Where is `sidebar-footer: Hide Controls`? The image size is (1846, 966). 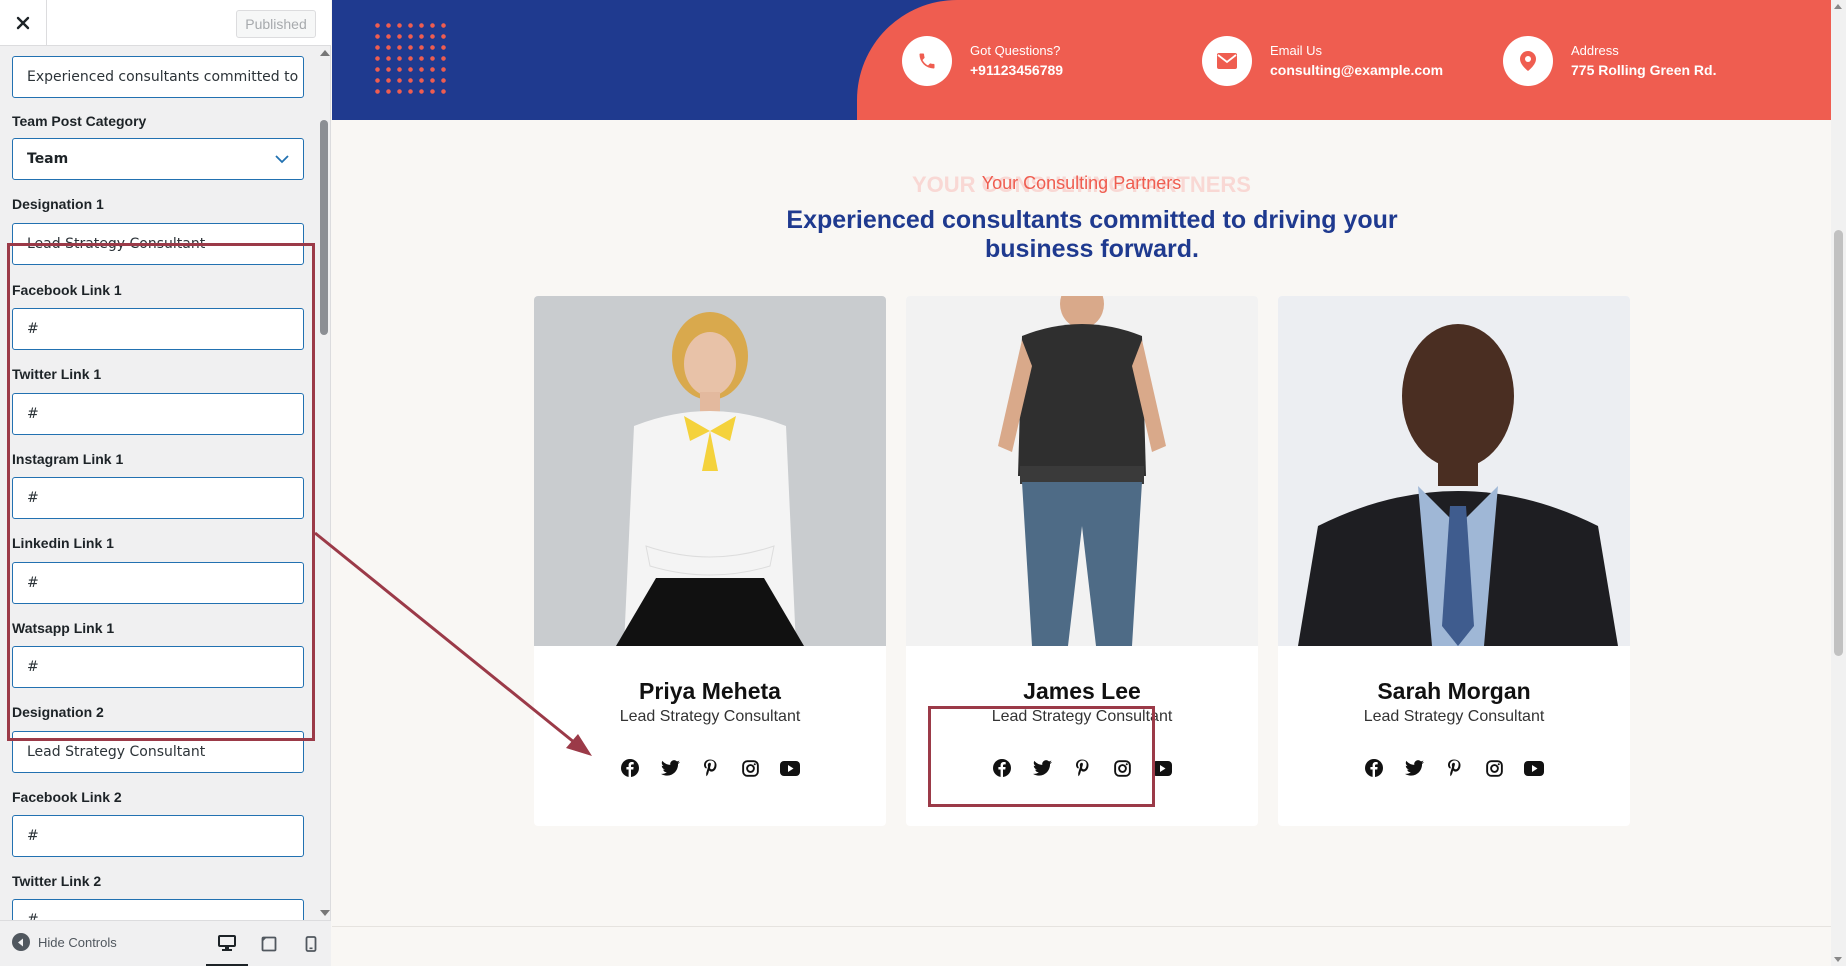
sidebar-footer: Hide Controls is located at coordinates (165, 943).